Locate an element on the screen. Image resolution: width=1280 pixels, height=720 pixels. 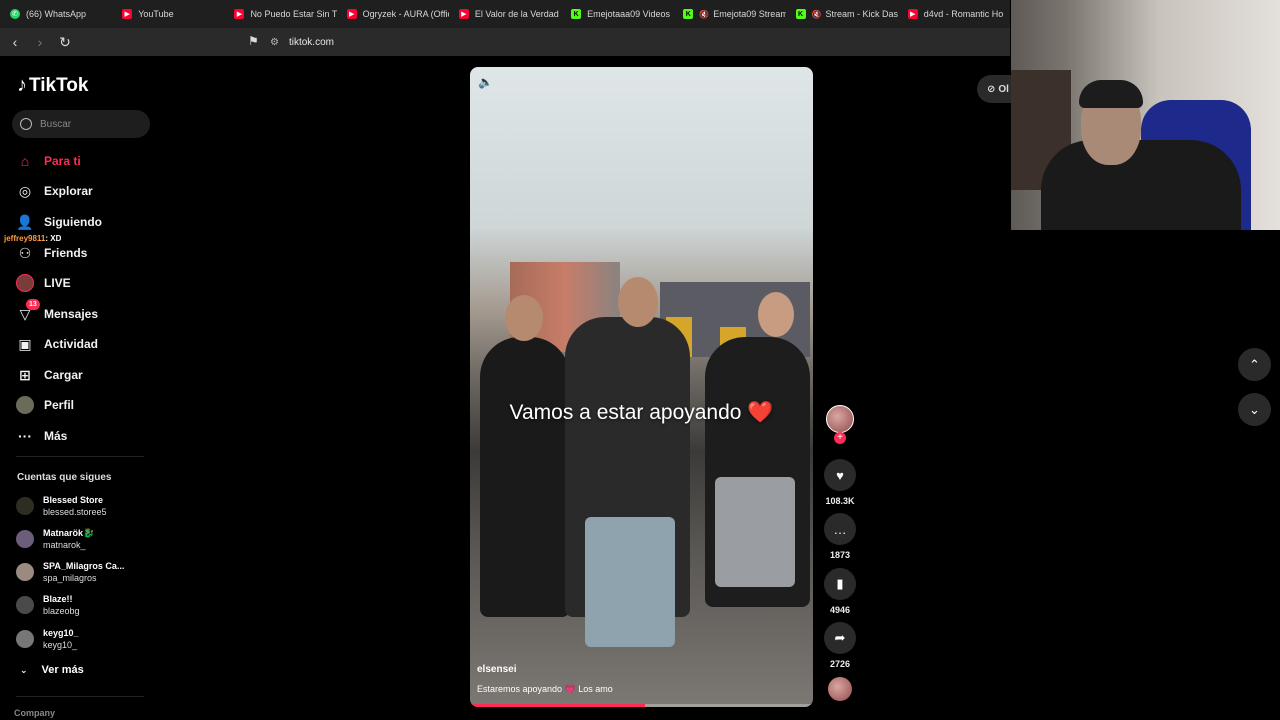
friends-icon: ⚇ is located at coordinates (25, 252).